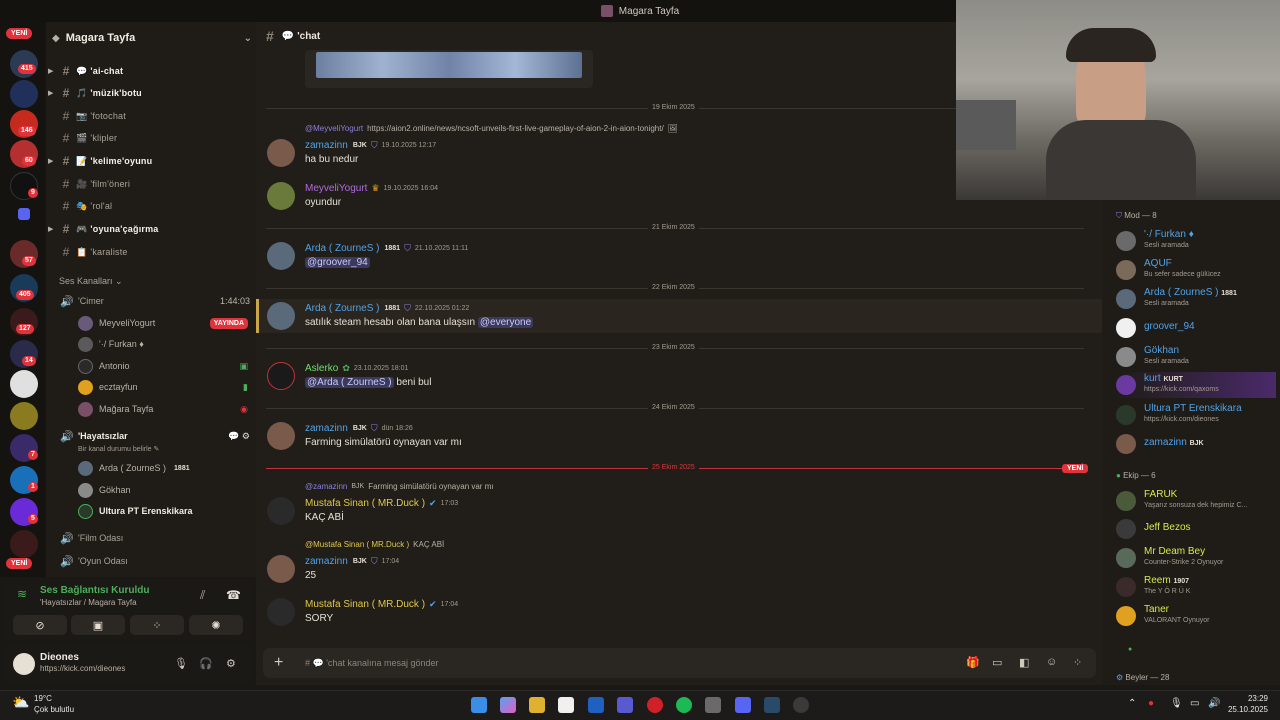 The height and width of the screenshot is (720, 1280). Describe the element at coordinates (1196, 529) in the screenshot. I see `member-item: Jeff Bezos` at that location.